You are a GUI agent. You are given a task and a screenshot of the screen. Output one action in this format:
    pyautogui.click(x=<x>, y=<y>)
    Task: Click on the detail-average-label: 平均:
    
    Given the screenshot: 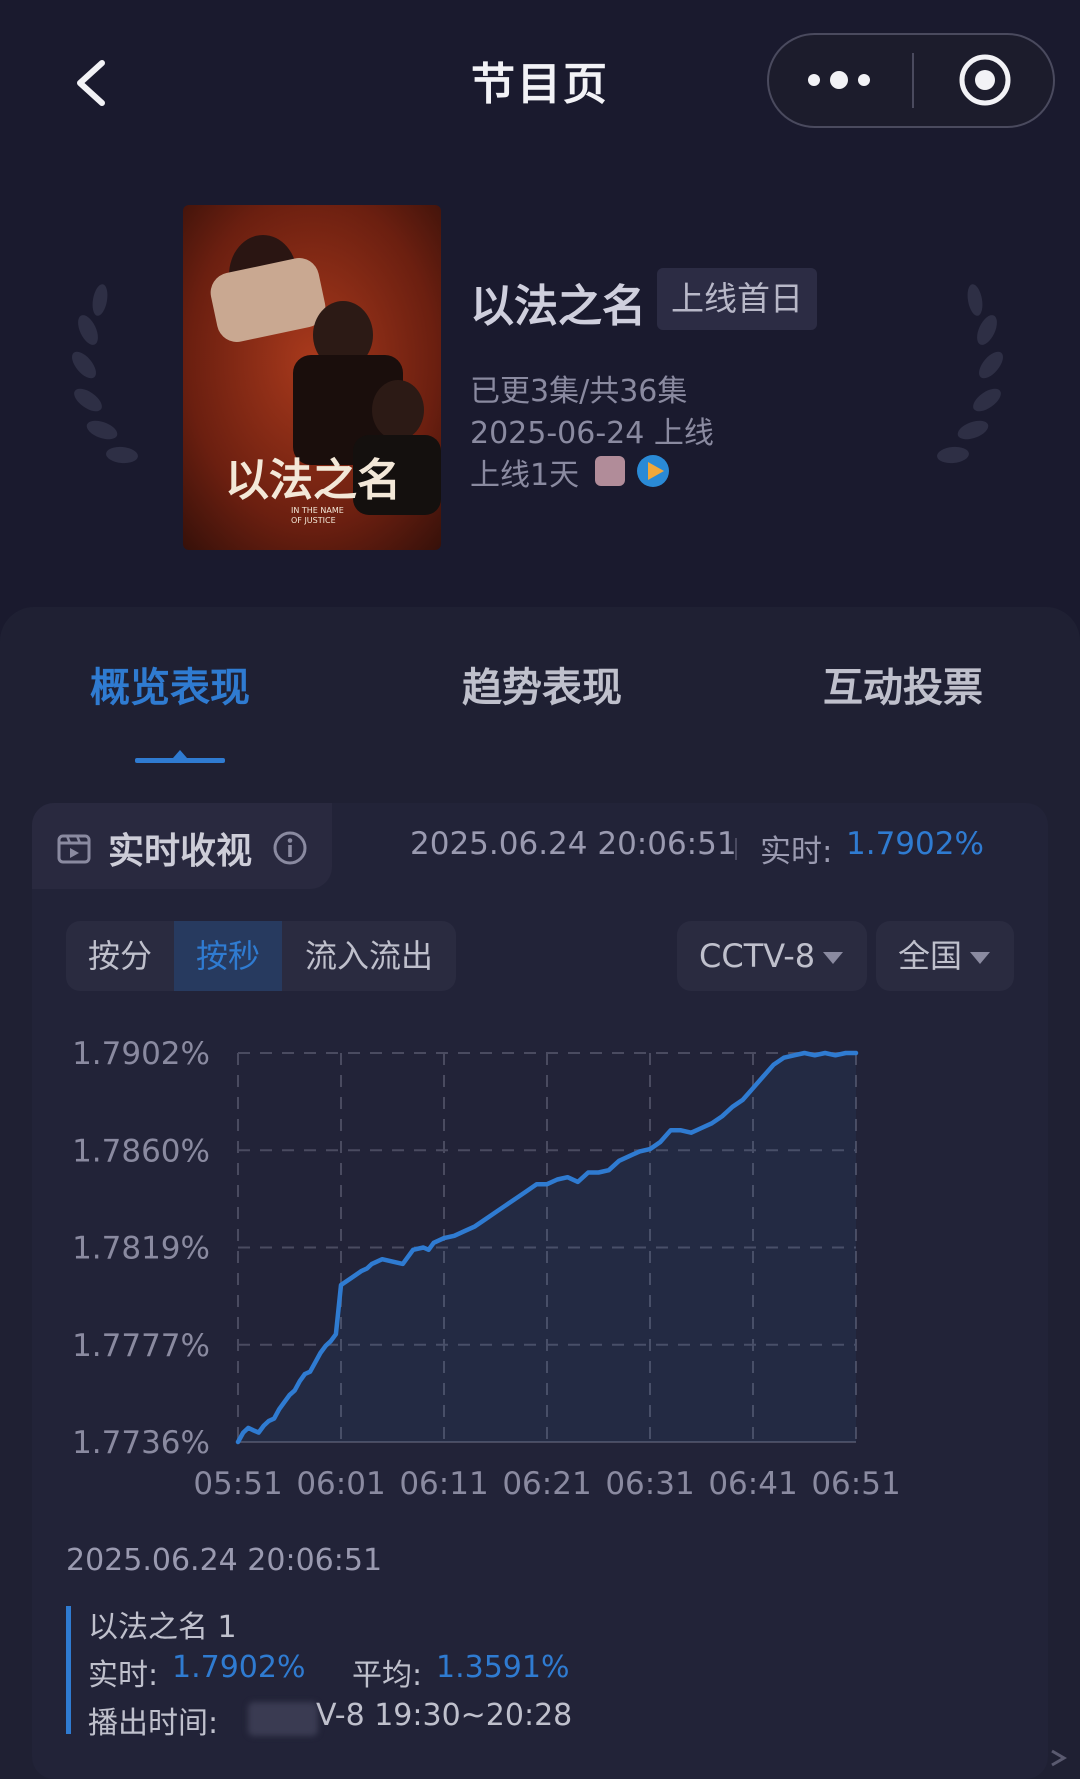 What is the action you would take?
    pyautogui.click(x=387, y=1675)
    